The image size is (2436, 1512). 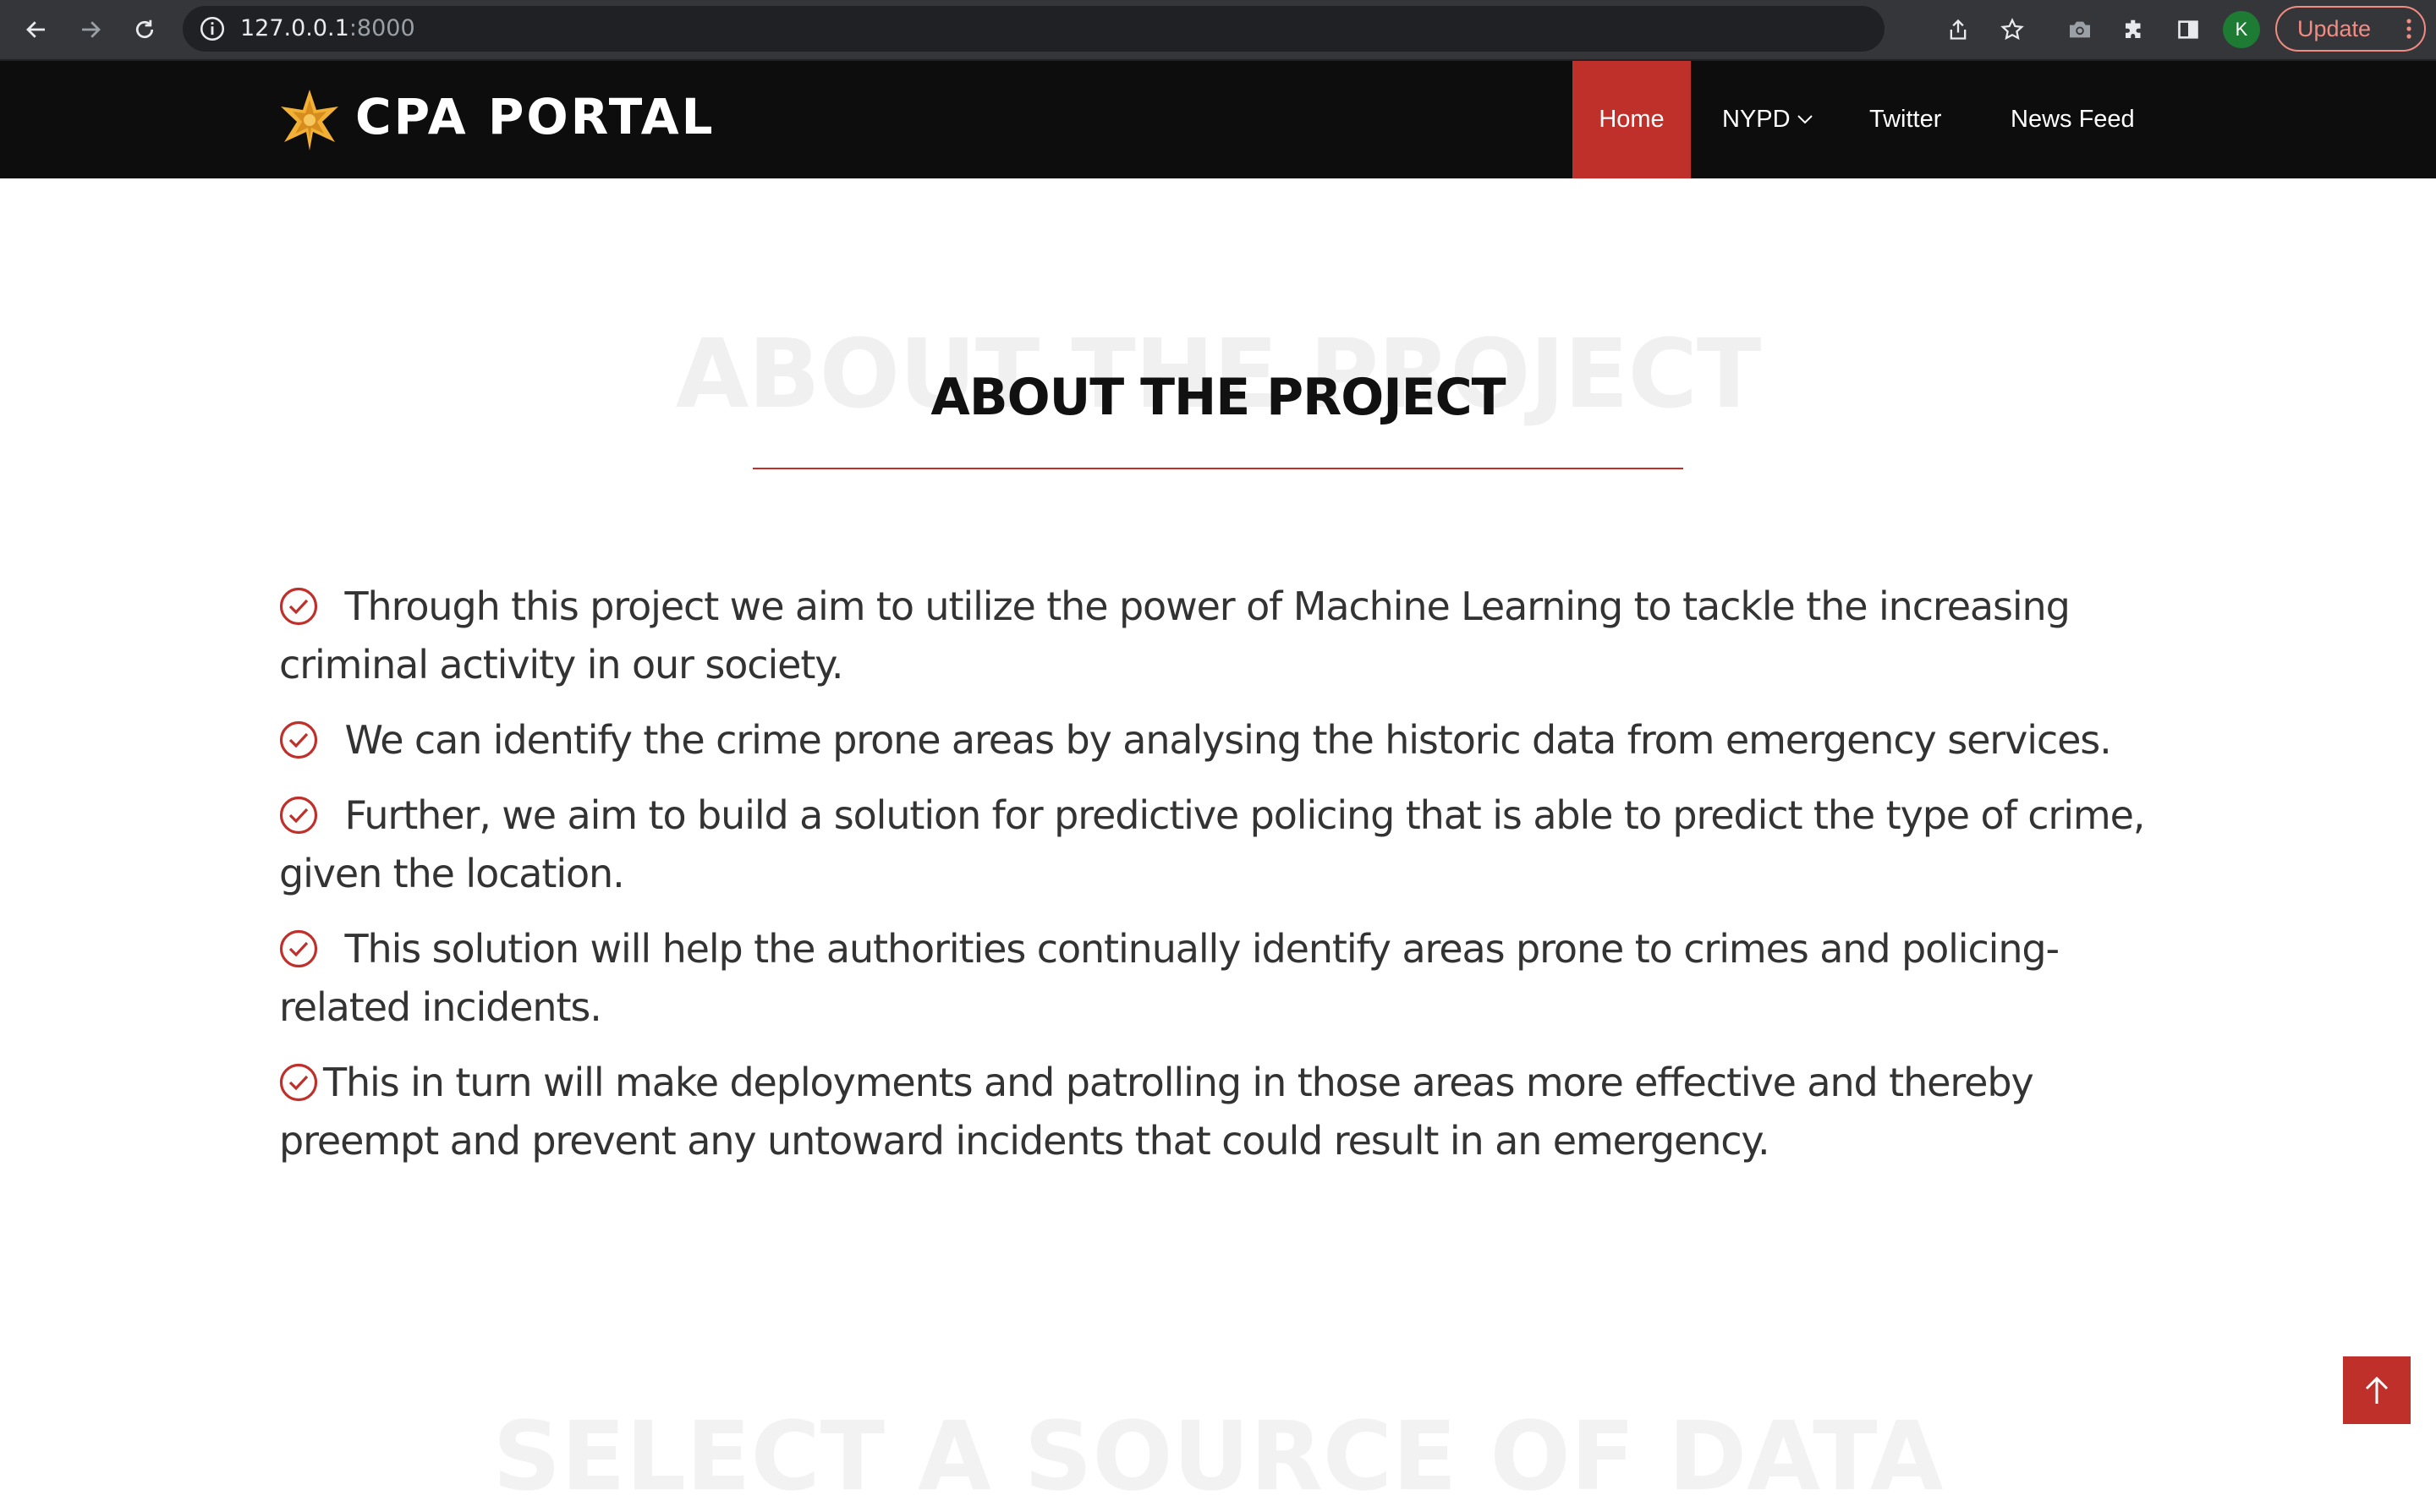 I want to click on browser-toolbar: 127.0.0.1:8000 K Update, so click(x=1218, y=30).